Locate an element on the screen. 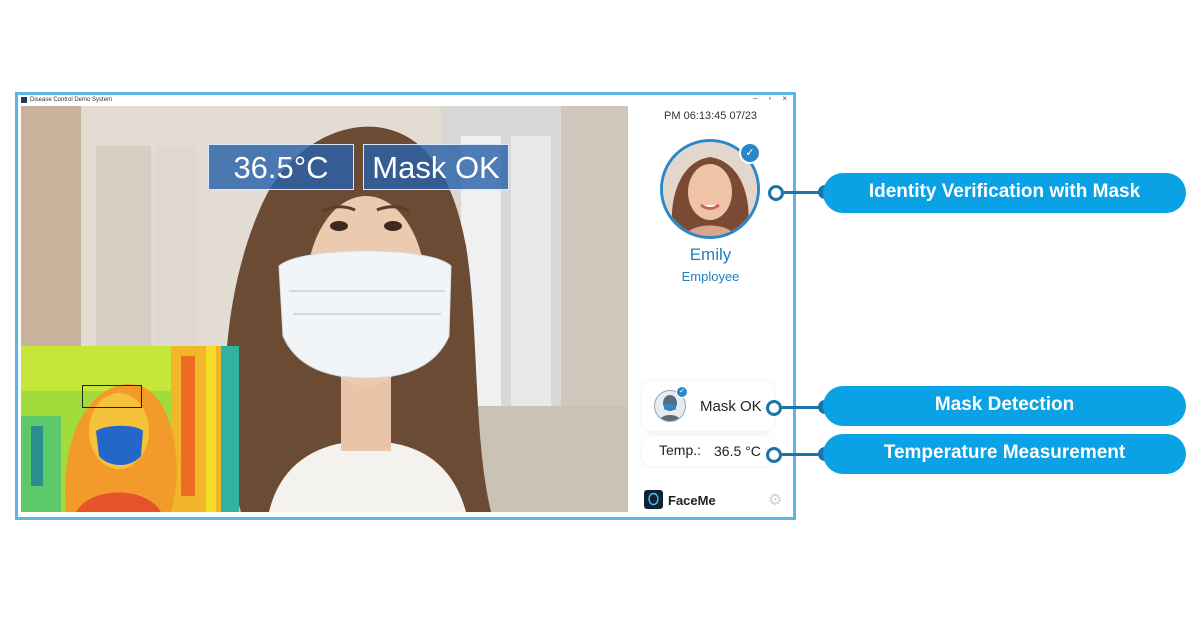 This screenshot has width=1200, height=628. user-role: Employee is located at coordinates (710, 276).